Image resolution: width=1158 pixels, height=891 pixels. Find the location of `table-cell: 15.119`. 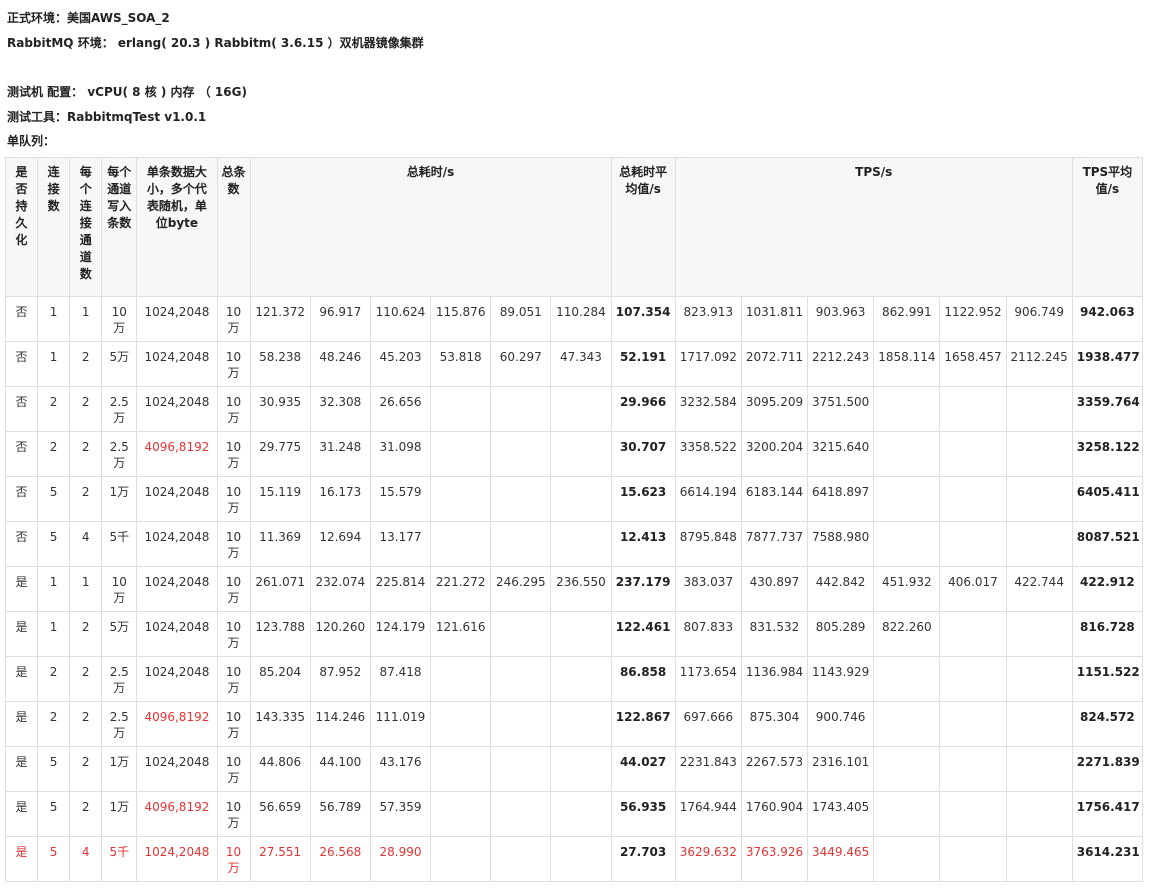

table-cell: 15.119 is located at coordinates (280, 499).